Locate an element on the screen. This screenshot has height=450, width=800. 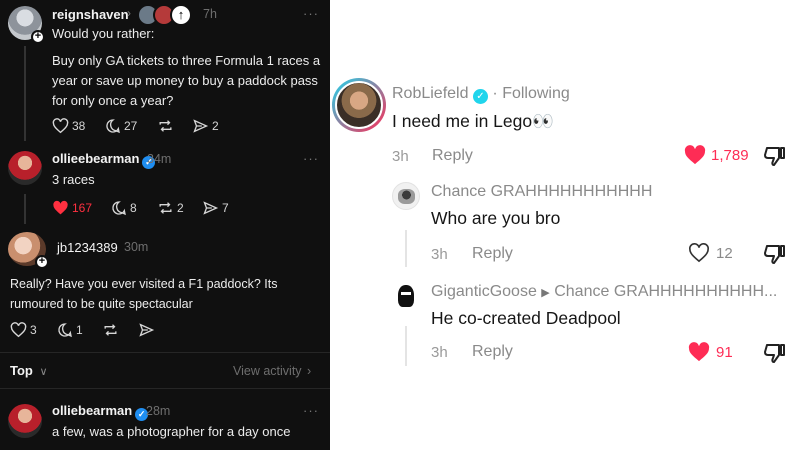
comment-text: He co-created Deadpool is located at coordinates (526, 318).